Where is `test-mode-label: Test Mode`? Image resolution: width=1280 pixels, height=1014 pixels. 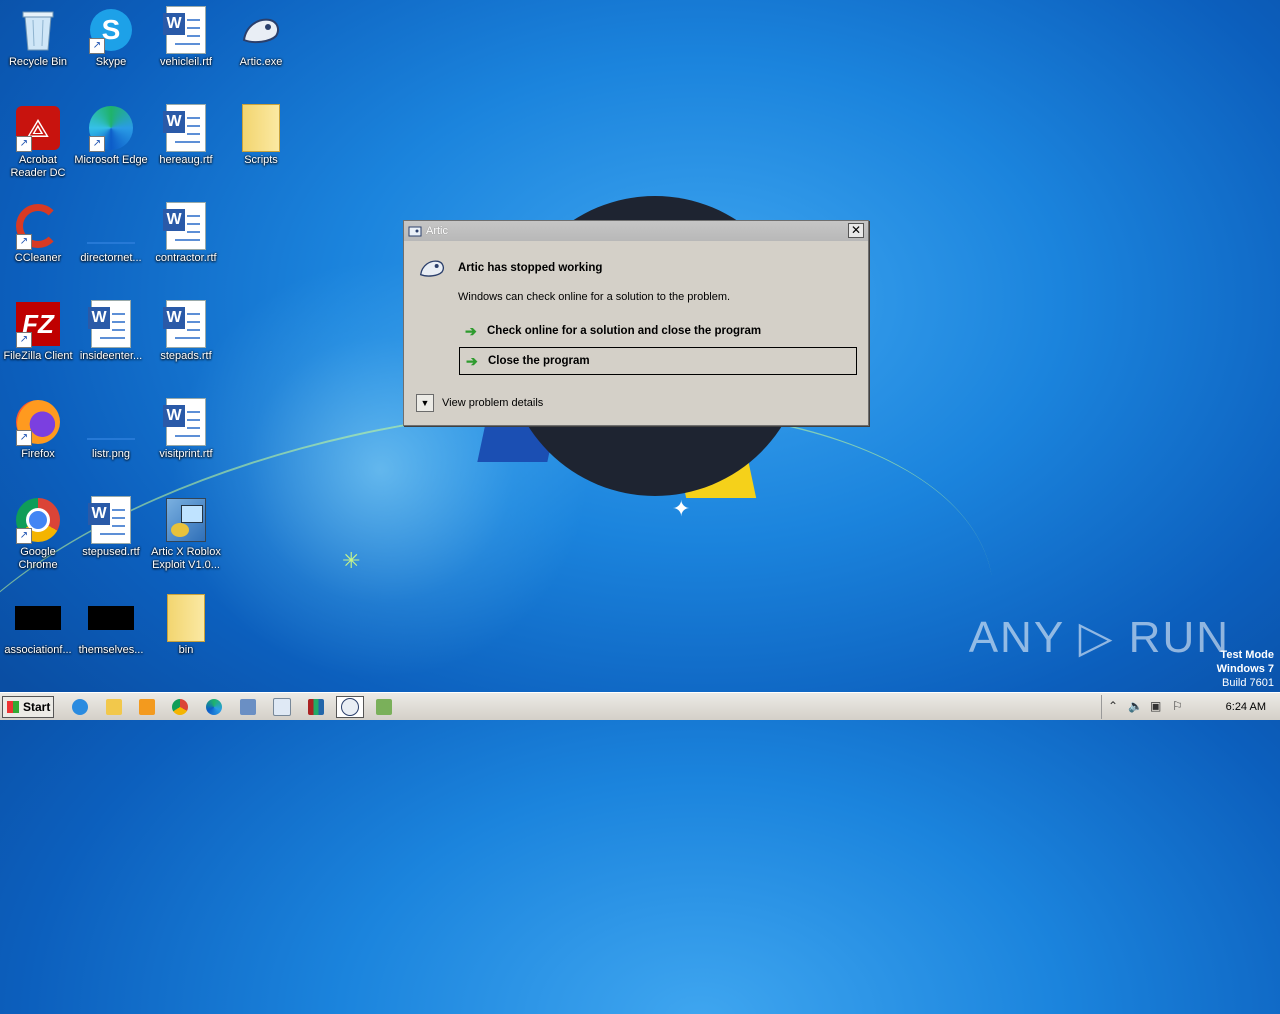
test-mode-label: Test Mode is located at coordinates (1247, 655).